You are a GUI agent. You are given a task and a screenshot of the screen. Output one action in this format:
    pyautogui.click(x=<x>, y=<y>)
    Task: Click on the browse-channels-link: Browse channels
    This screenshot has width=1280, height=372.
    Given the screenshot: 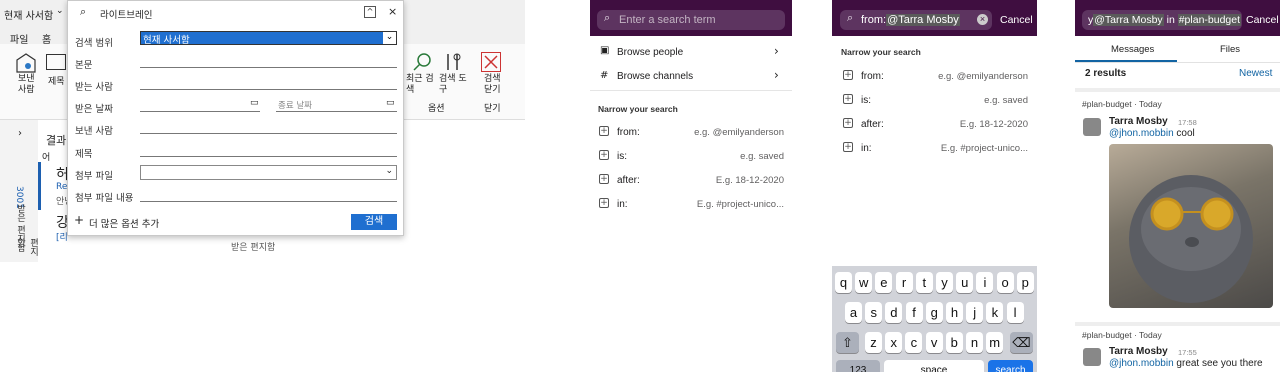 What is the action you would take?
    pyautogui.click(x=655, y=76)
    